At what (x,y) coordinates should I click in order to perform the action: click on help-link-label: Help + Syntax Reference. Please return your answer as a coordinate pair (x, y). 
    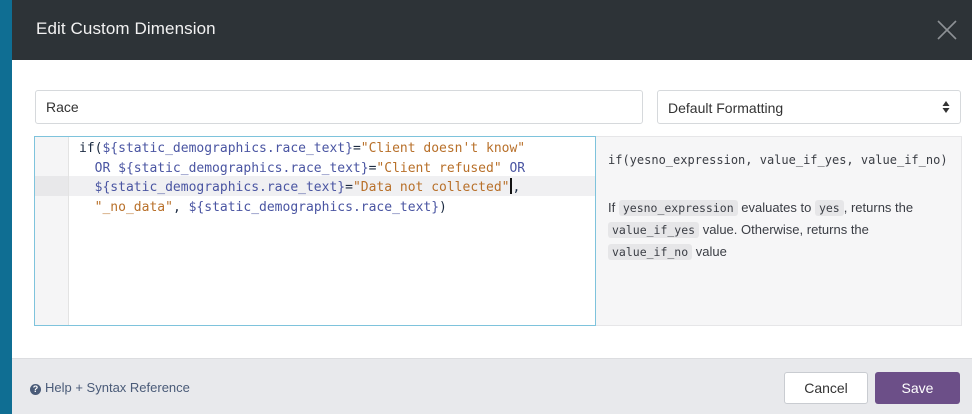
    Looking at the image, I should click on (117, 387).